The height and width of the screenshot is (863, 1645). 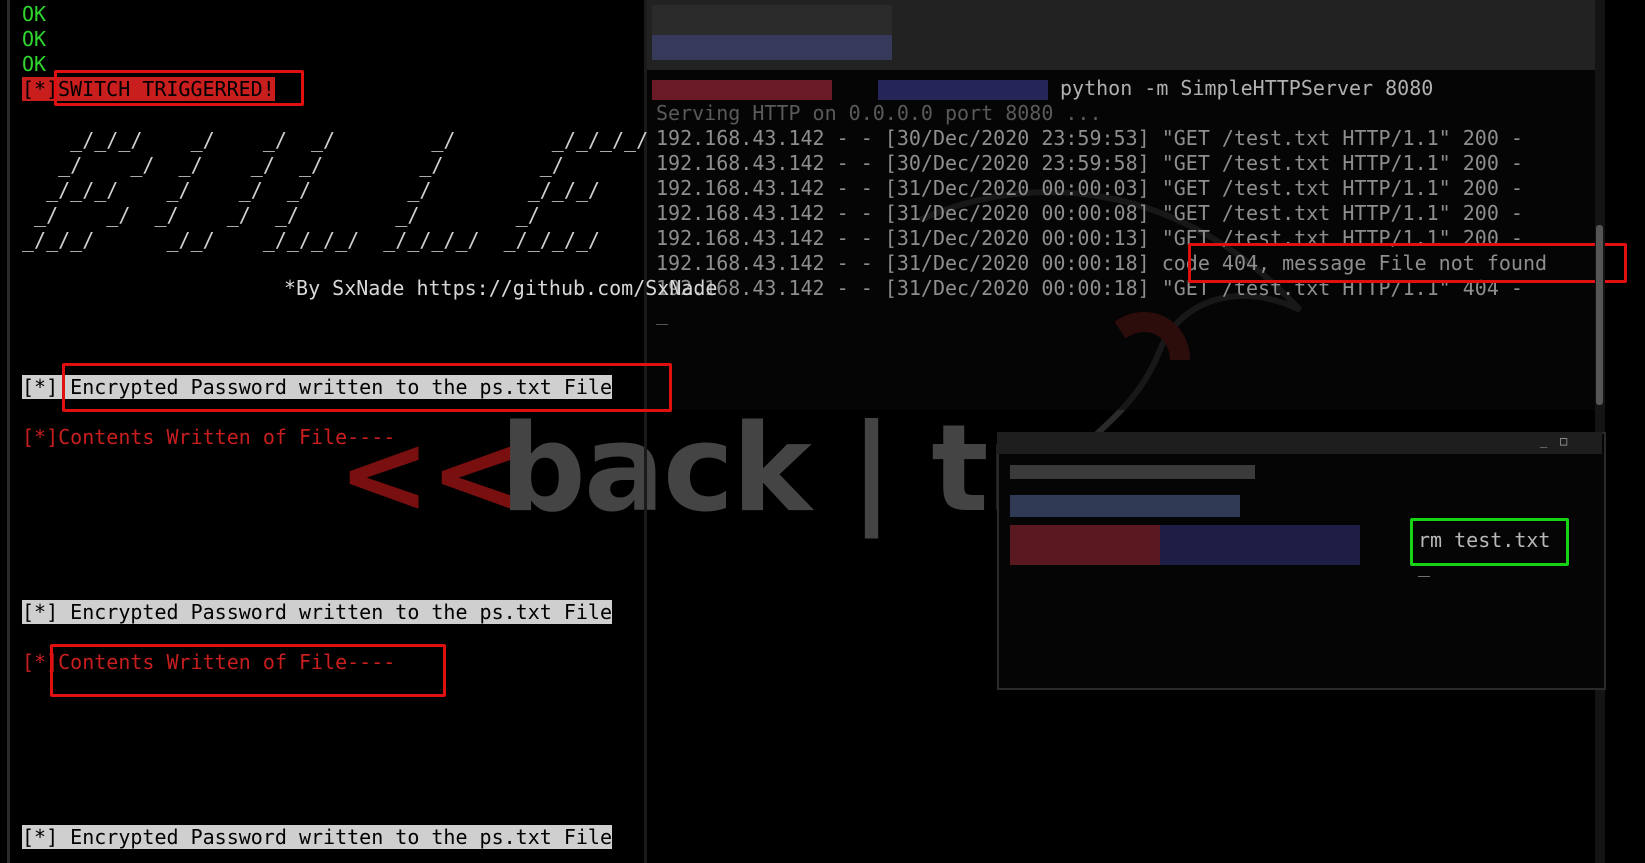 I want to click on highlight-encrypted-box, so click(x=367, y=387).